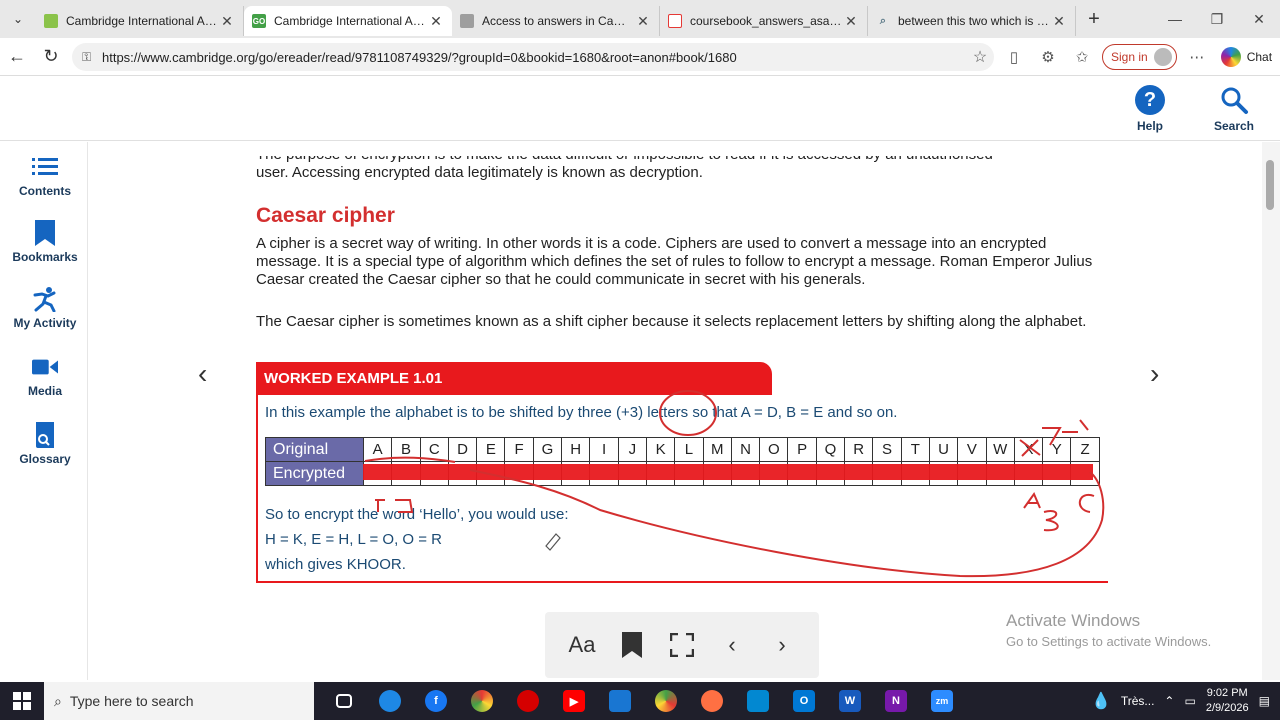 This screenshot has height=720, width=1280. I want to click on table-cell: G, so click(547, 449).